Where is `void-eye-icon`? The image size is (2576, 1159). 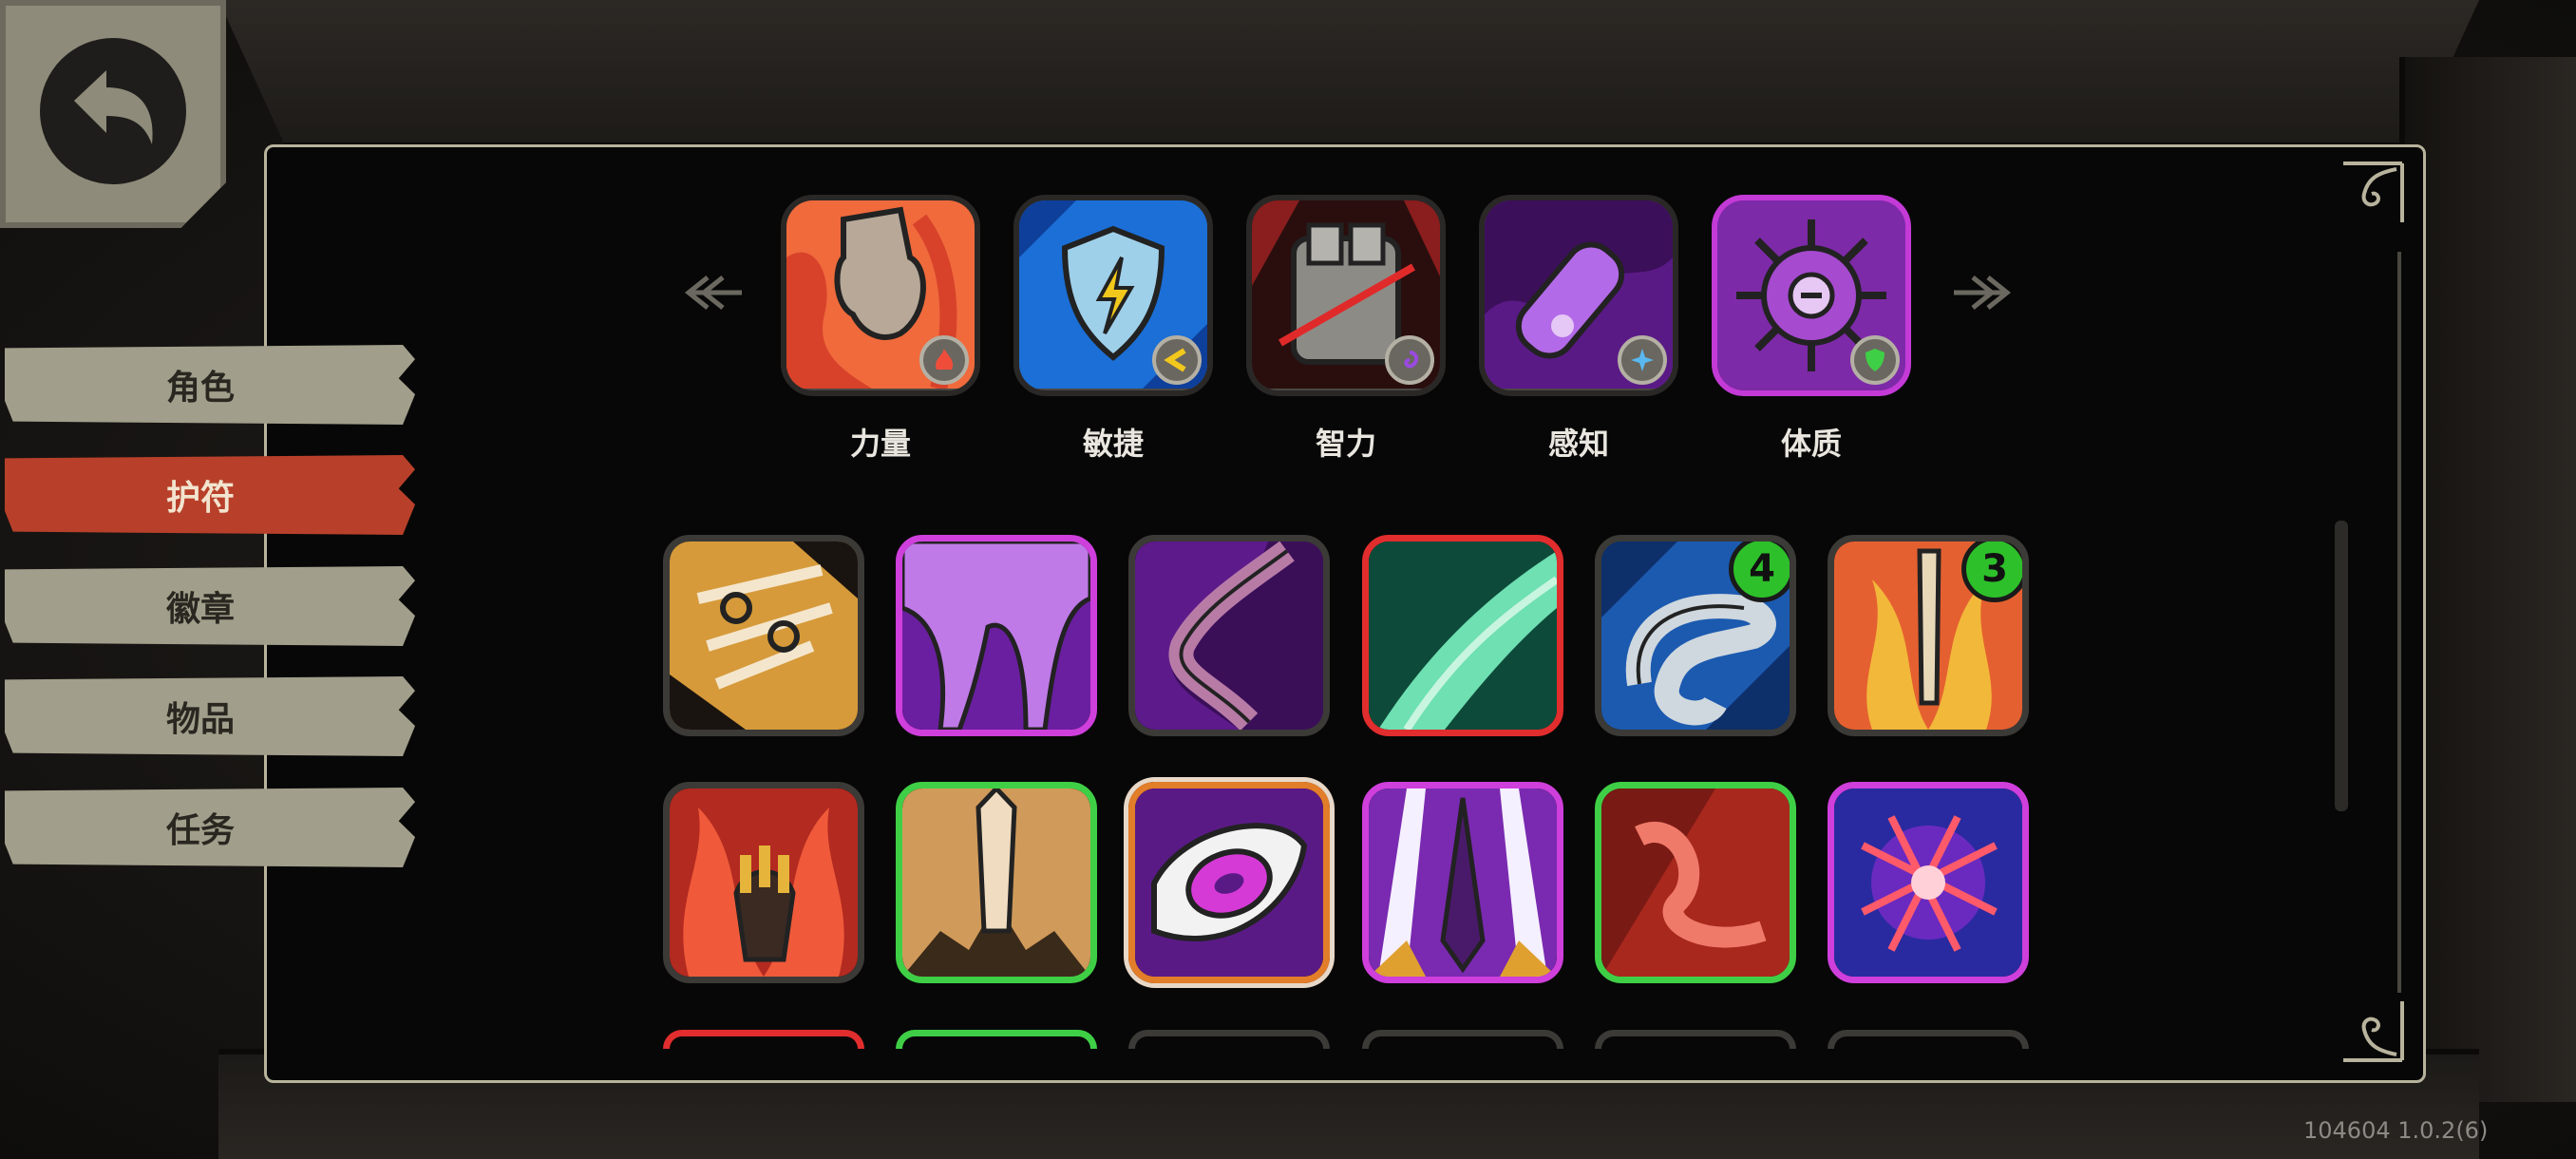
void-eye-icon is located at coordinates (1229, 882).